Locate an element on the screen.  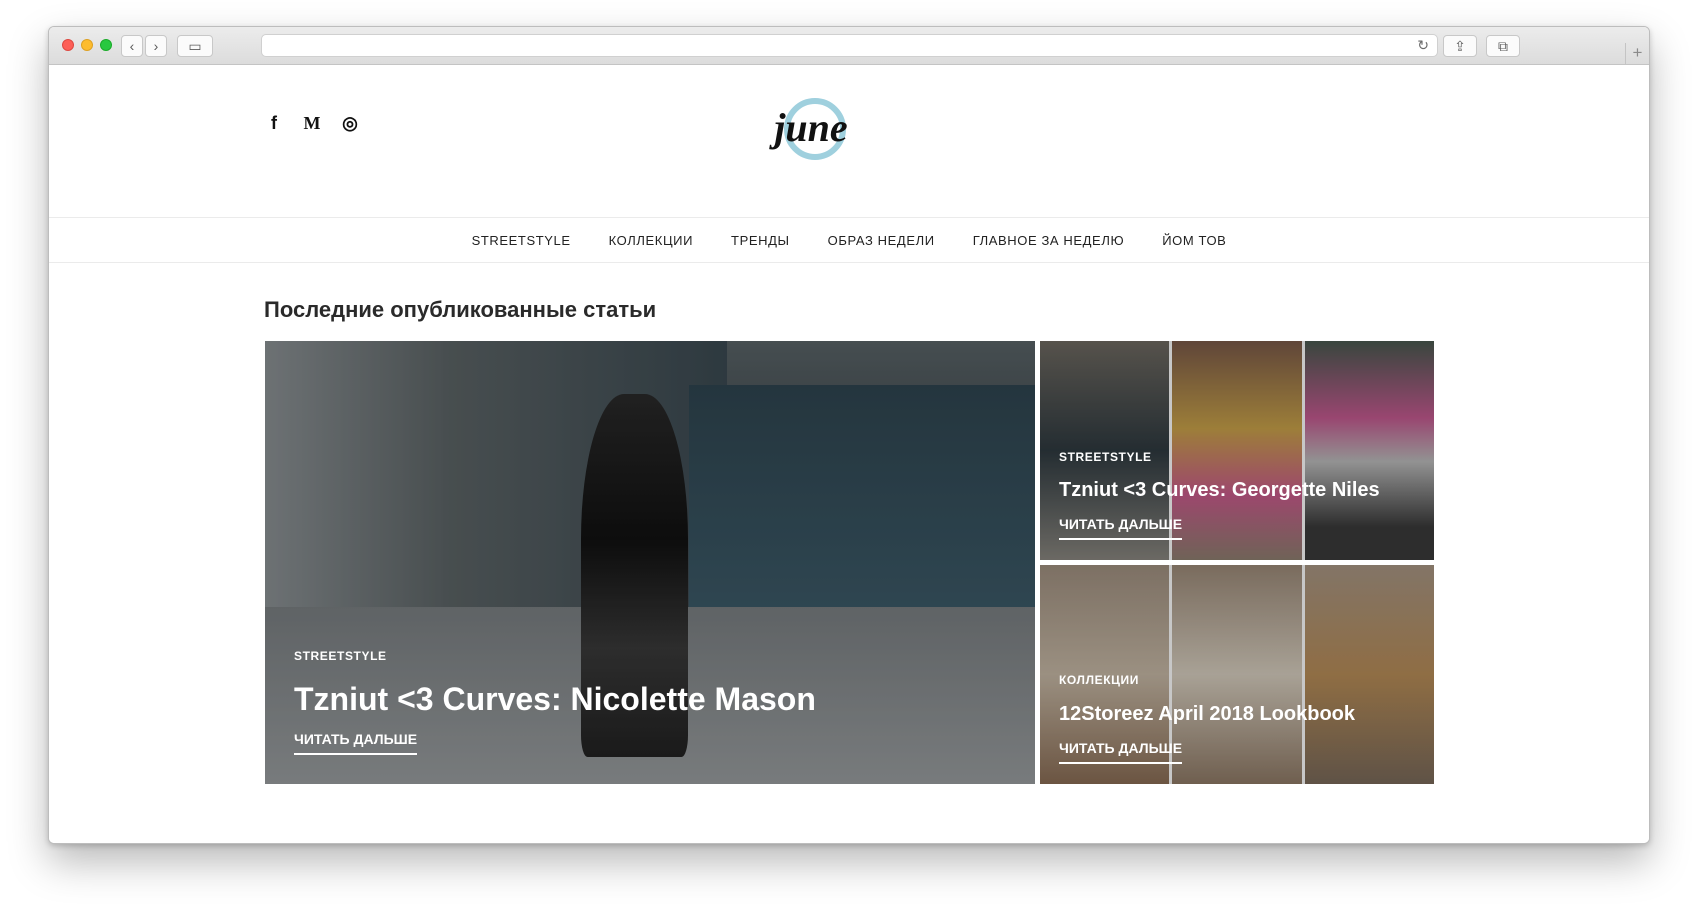
reload-icon: ↻ is located at coordinates (1423, 45).